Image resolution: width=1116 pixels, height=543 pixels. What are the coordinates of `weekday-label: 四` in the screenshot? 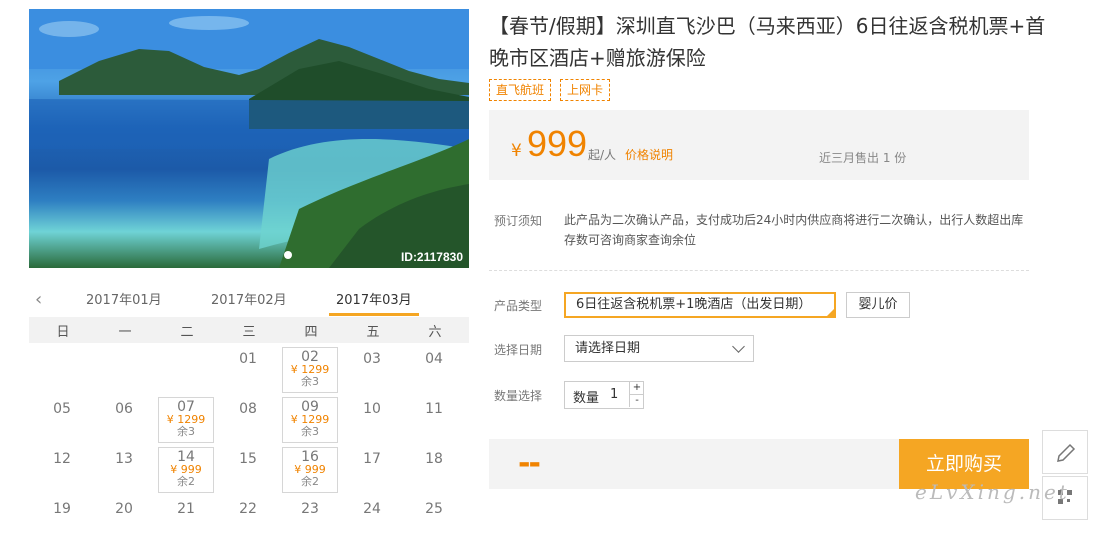 It's located at (311, 332).